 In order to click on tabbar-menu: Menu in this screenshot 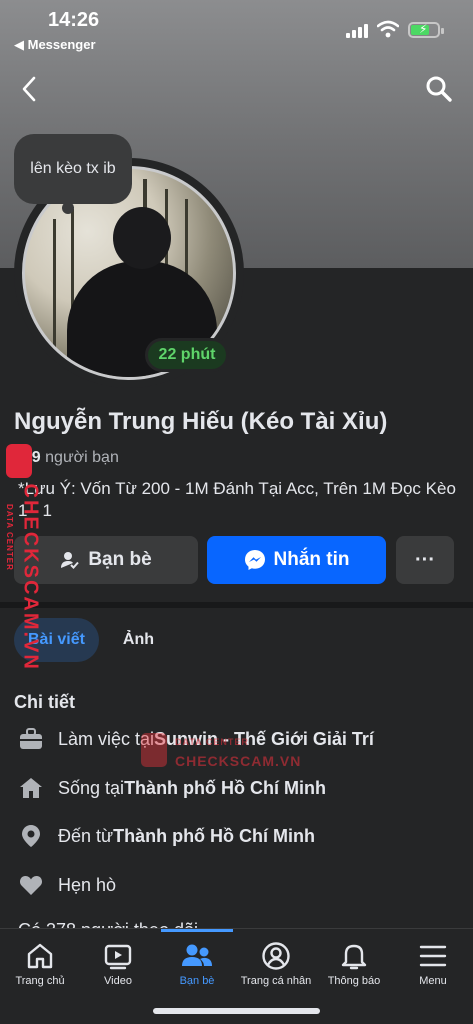, I will do `click(433, 962)`.